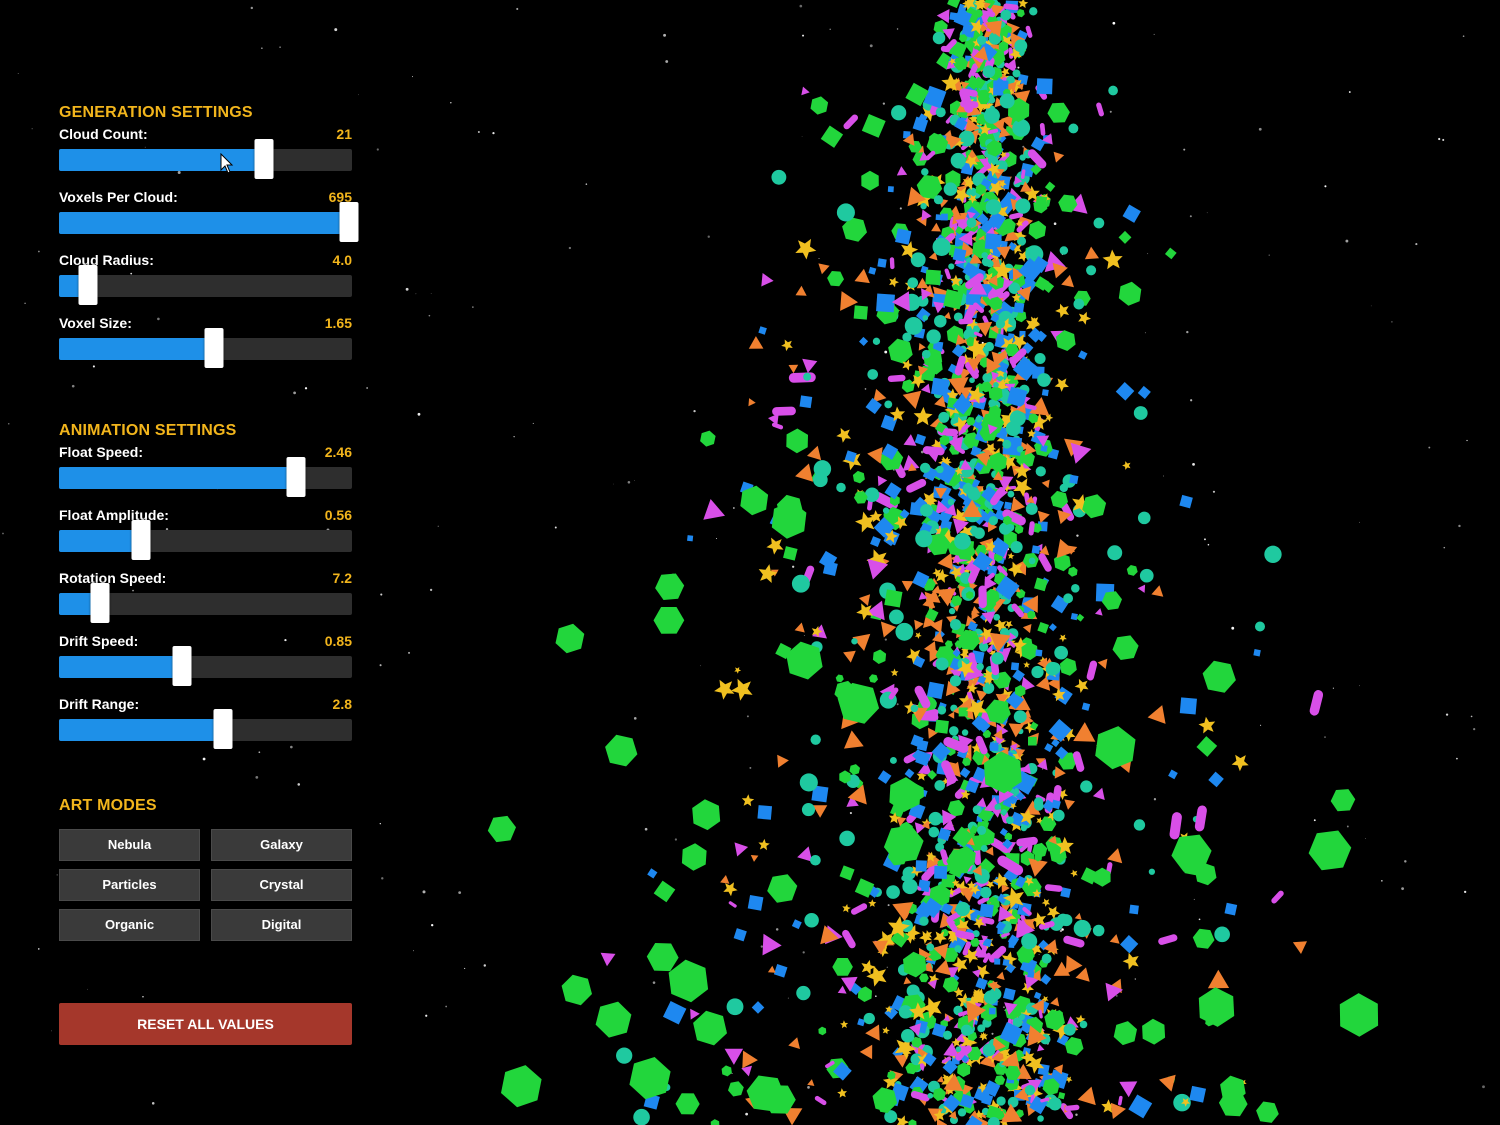 The image size is (1500, 1125). I want to click on slider-value: 7.2, so click(342, 578).